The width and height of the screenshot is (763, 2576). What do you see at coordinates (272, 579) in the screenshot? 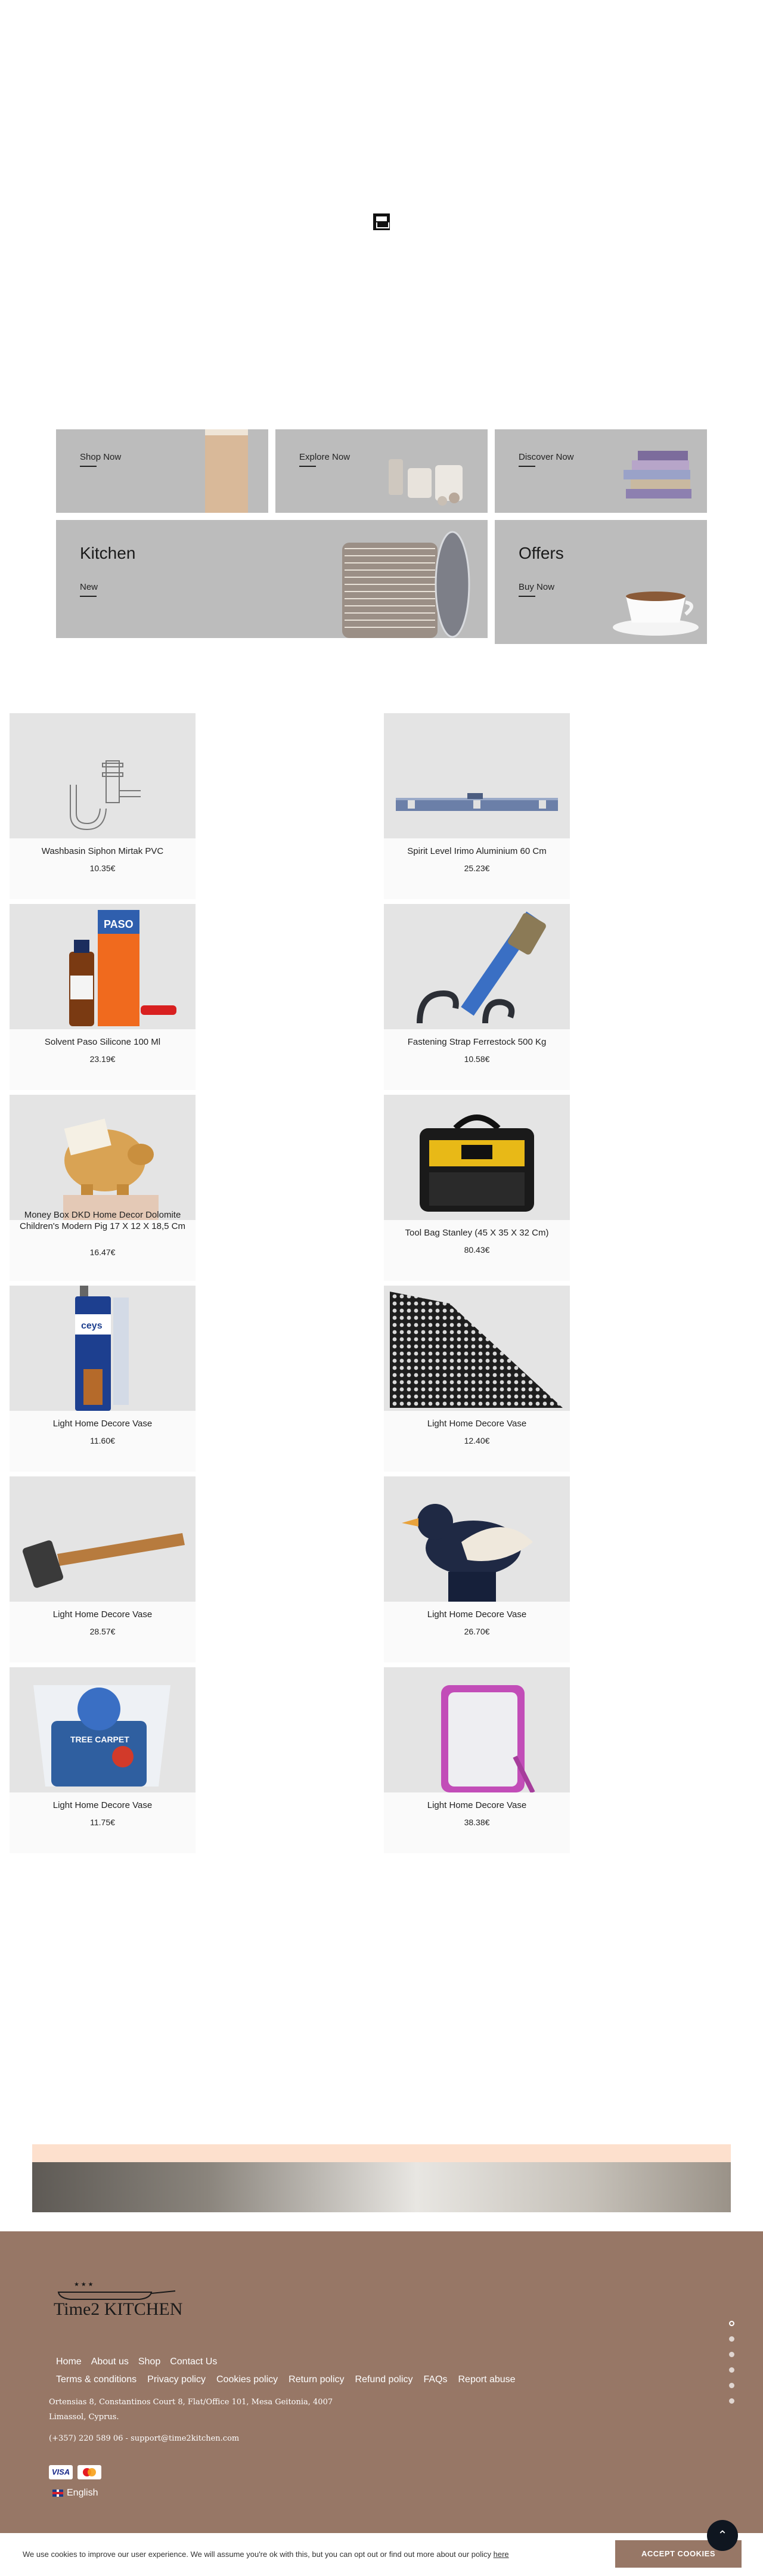
I see `category-banner-kitchen: Kitchen New` at bounding box center [272, 579].